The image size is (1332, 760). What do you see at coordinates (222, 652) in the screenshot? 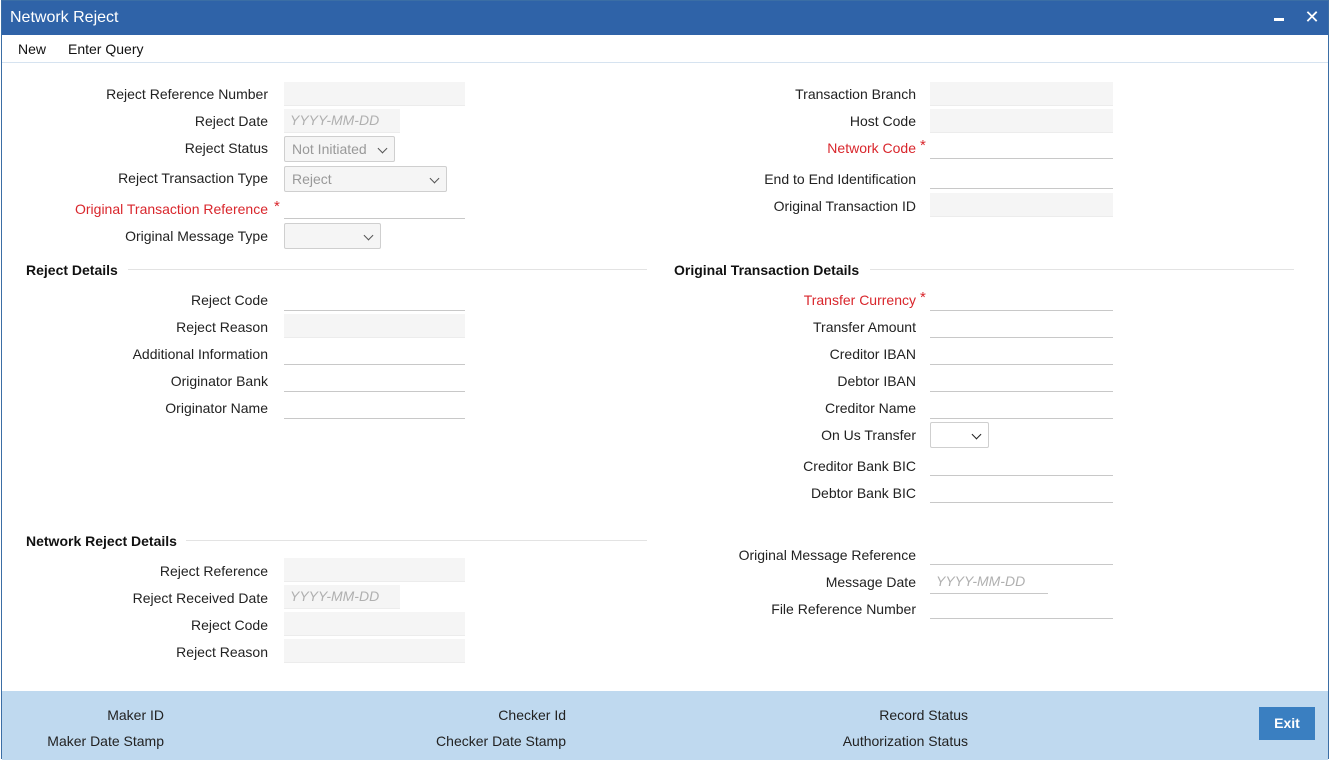
I see `nr-reject-reason-label: Reject Reason` at bounding box center [222, 652].